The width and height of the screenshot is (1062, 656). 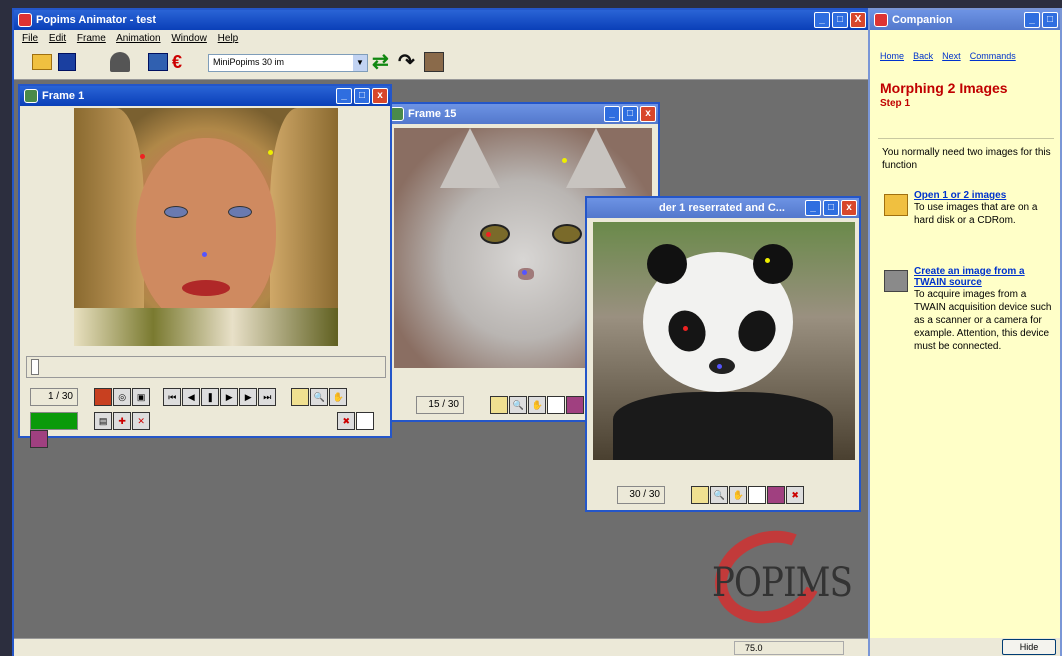 What do you see at coordinates (122, 421) in the screenshot?
I see `morph-settings-icon: ✚` at bounding box center [122, 421].